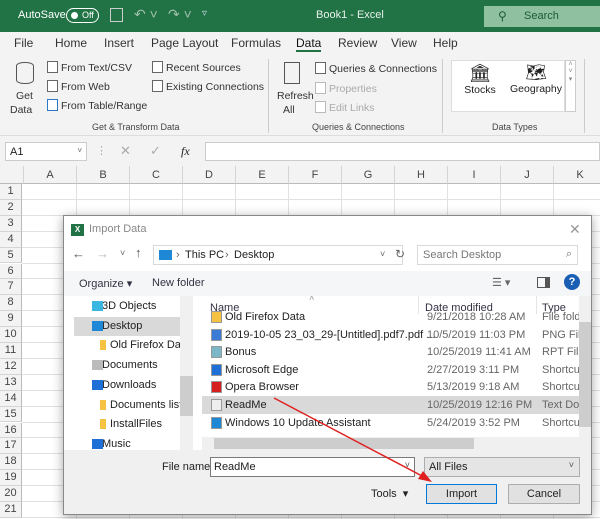  Describe the element at coordinates (103, 175) in the screenshot. I see `column-header: B` at that location.